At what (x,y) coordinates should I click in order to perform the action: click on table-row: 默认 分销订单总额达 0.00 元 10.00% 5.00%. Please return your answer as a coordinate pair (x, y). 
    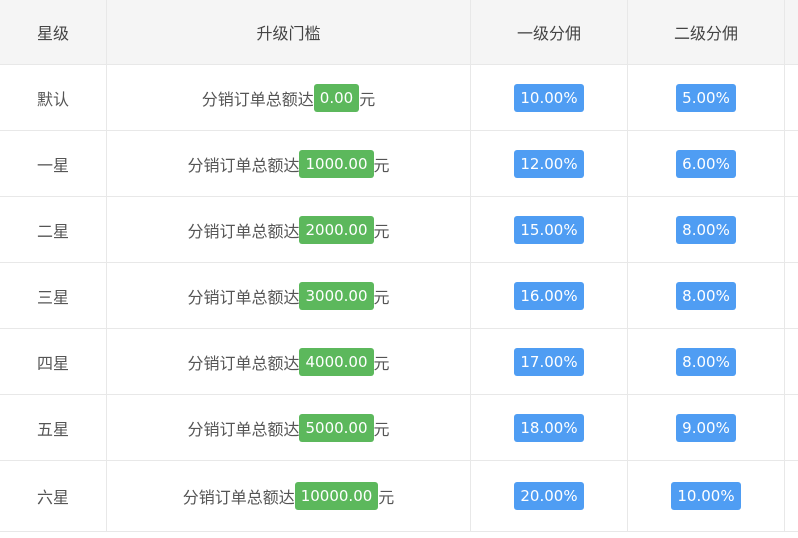
    Looking at the image, I should click on (399, 98).